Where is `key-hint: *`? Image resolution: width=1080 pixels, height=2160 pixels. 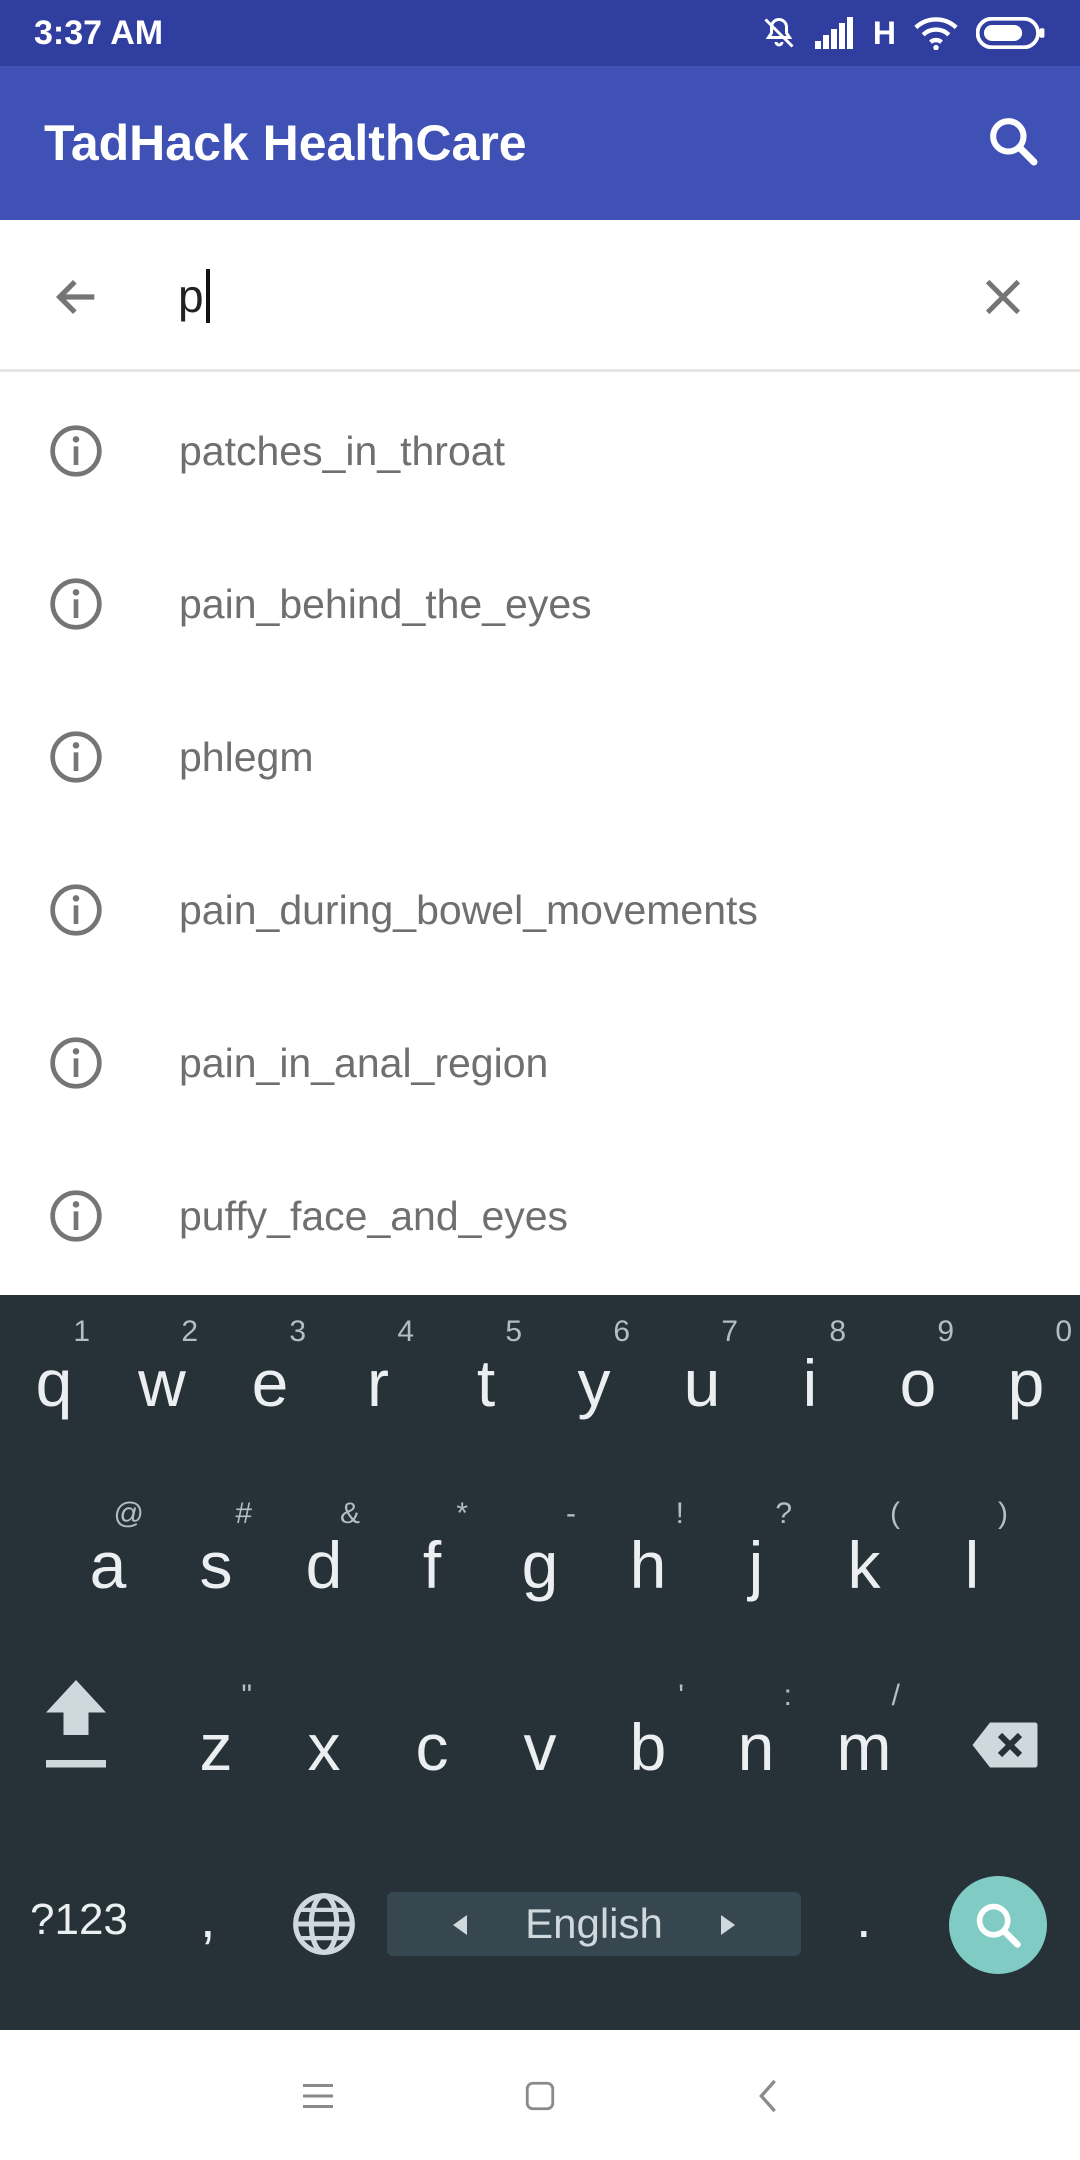
key-hint: * is located at coordinates (462, 1513).